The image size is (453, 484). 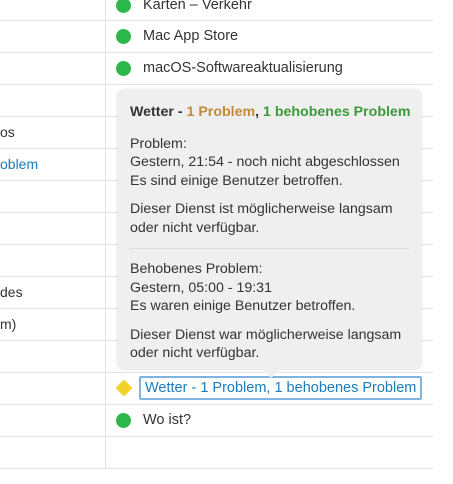 I want to click on service-row: Karten – Verkehr, so click(x=184, y=8).